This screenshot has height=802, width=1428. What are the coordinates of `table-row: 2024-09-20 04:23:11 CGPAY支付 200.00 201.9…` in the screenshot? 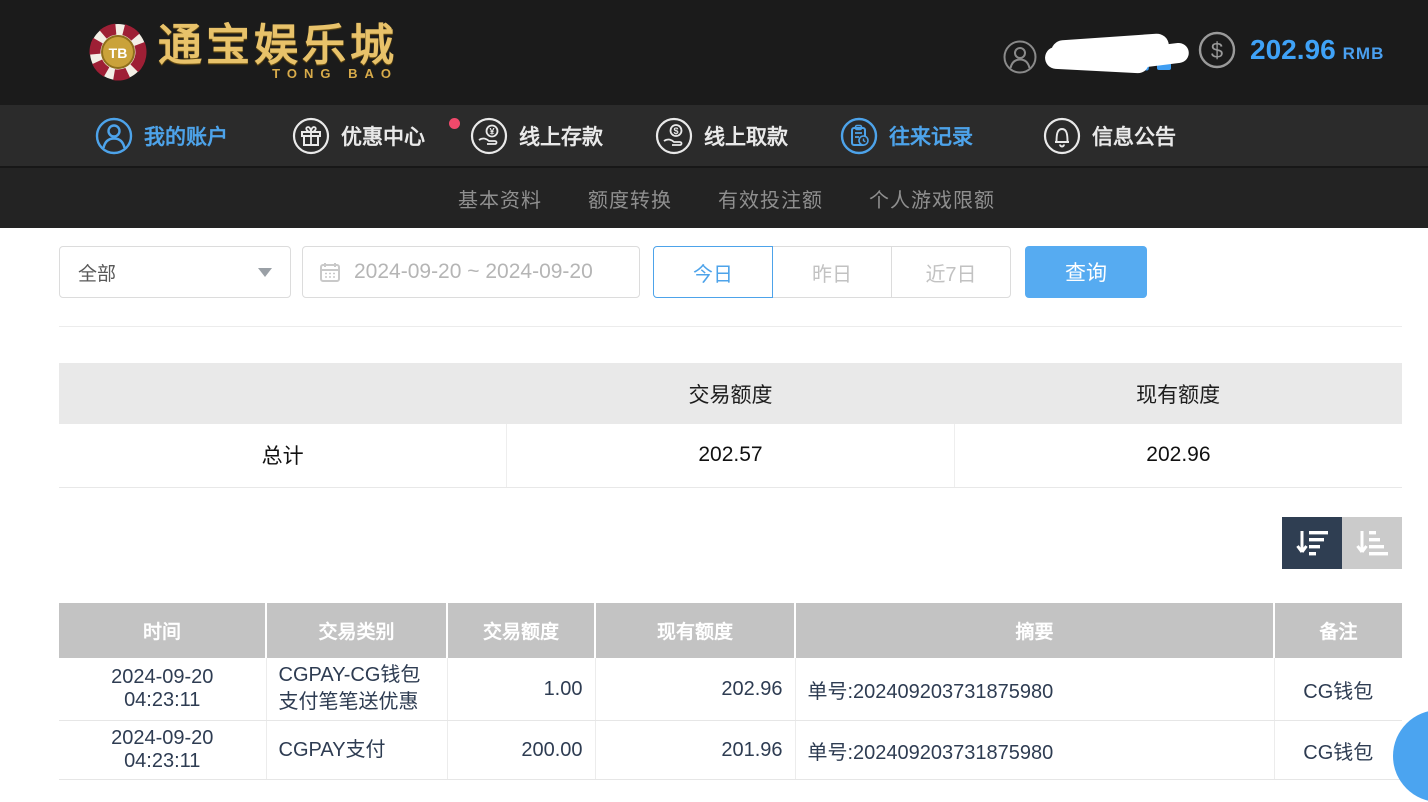 It's located at (730, 750).